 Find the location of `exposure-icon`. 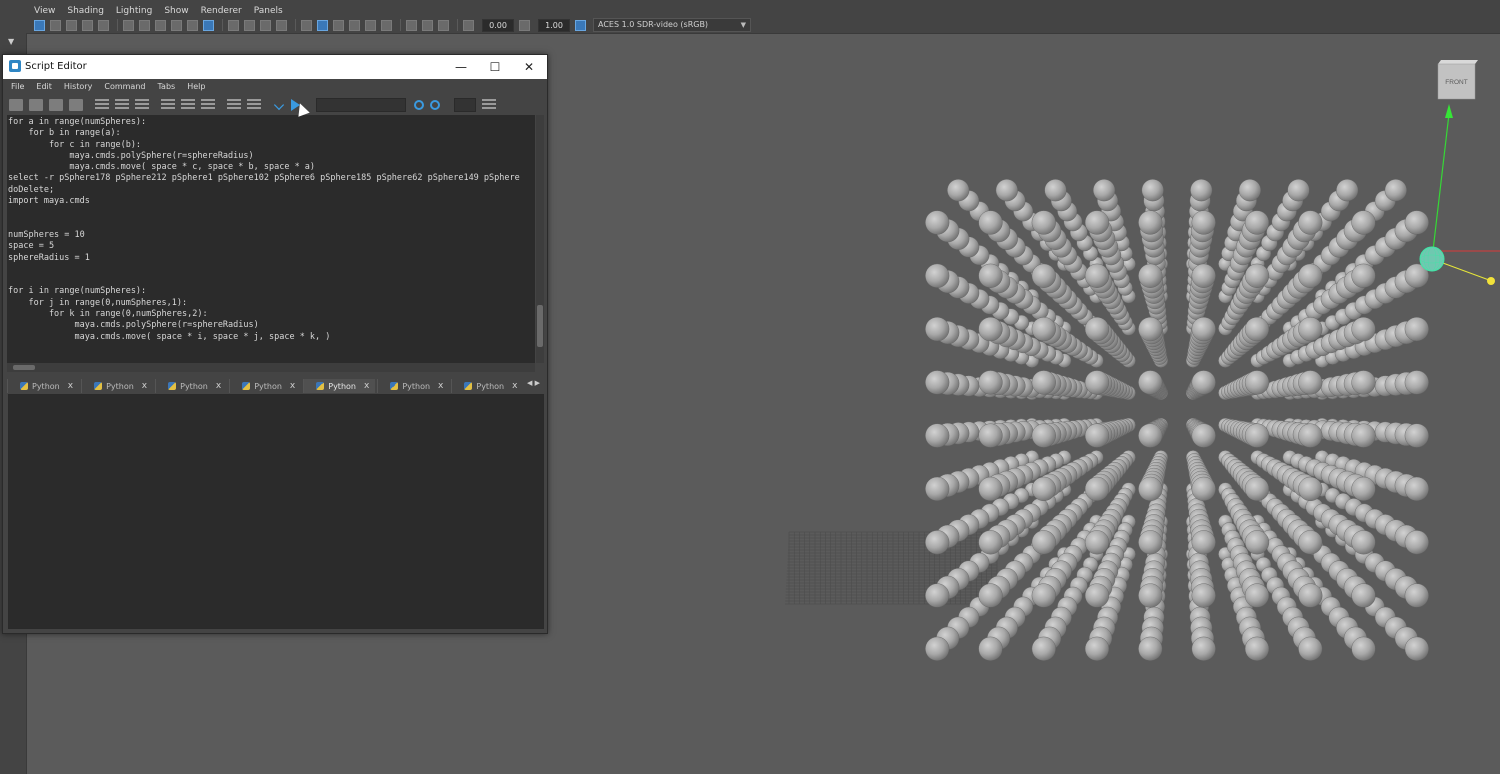

exposure-icon is located at coordinates (468, 25).